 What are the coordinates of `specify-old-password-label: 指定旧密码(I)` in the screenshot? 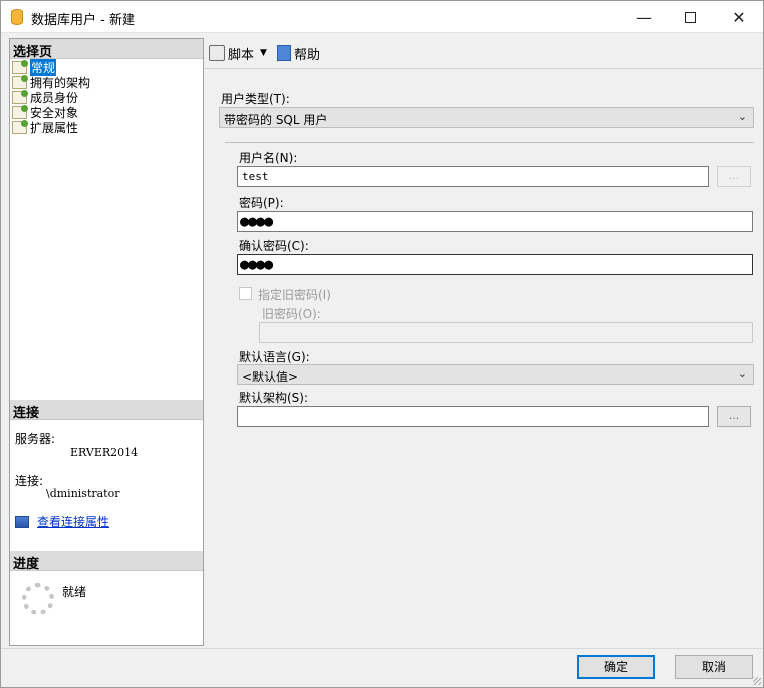 It's located at (294, 295).